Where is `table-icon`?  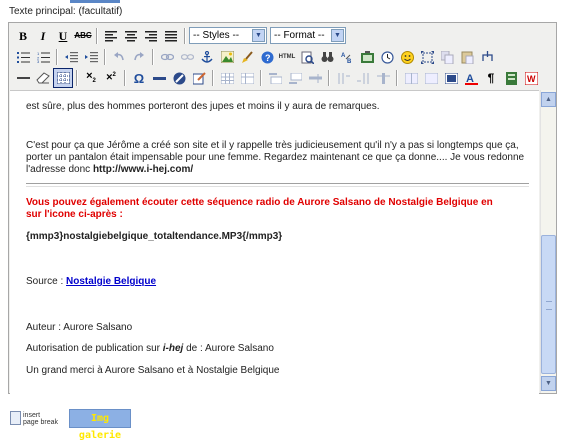
table-icon is located at coordinates (227, 78).